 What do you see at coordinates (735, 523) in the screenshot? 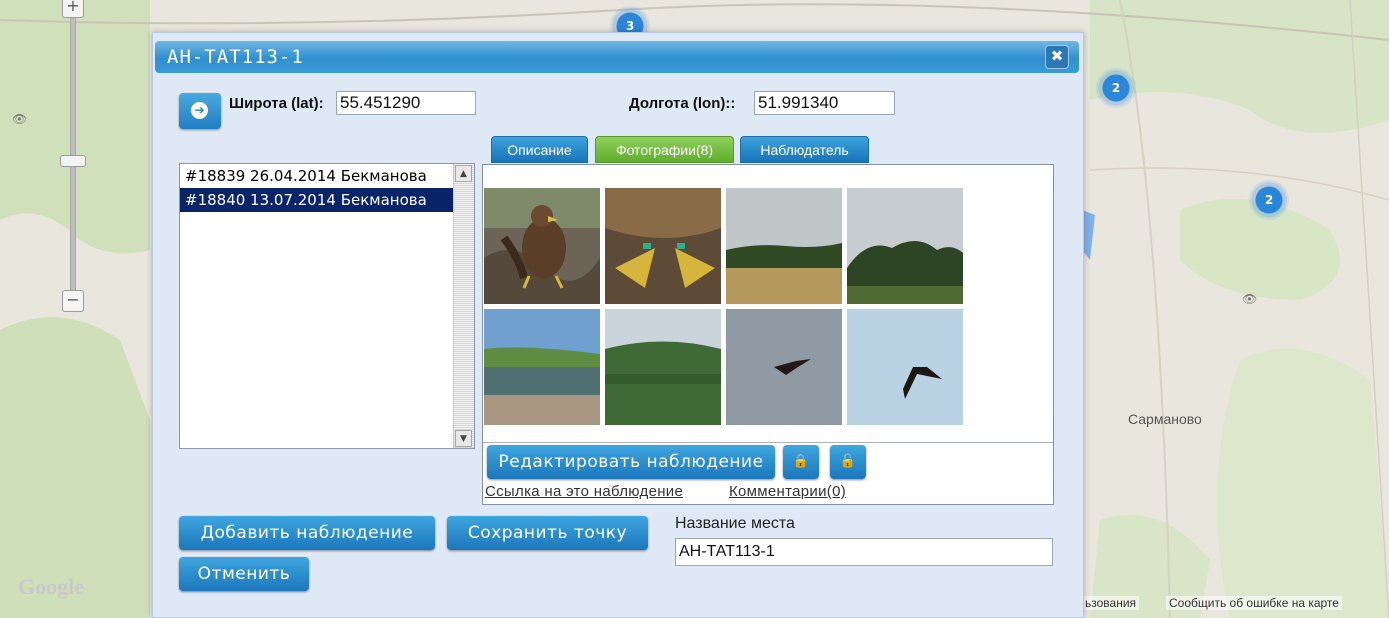
I see `place-name-label: Название места` at bounding box center [735, 523].